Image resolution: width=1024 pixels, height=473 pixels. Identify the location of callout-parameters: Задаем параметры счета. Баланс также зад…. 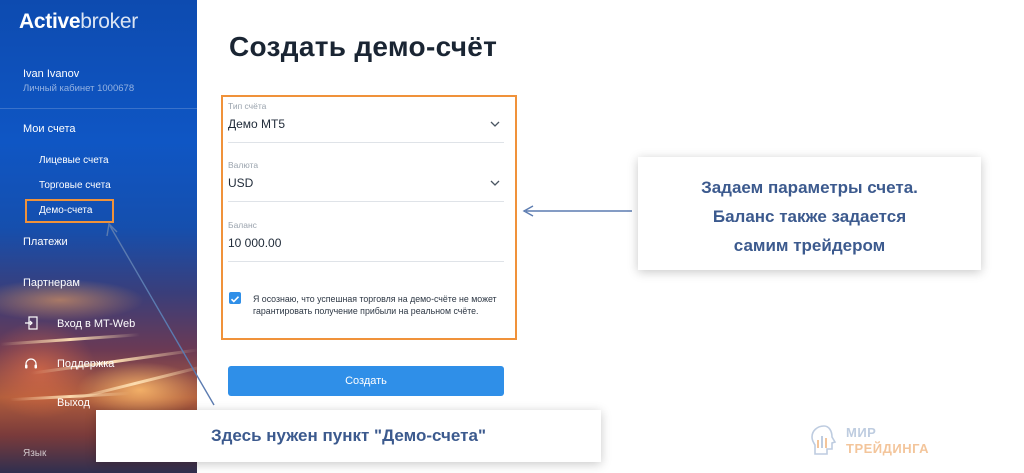
(809, 213).